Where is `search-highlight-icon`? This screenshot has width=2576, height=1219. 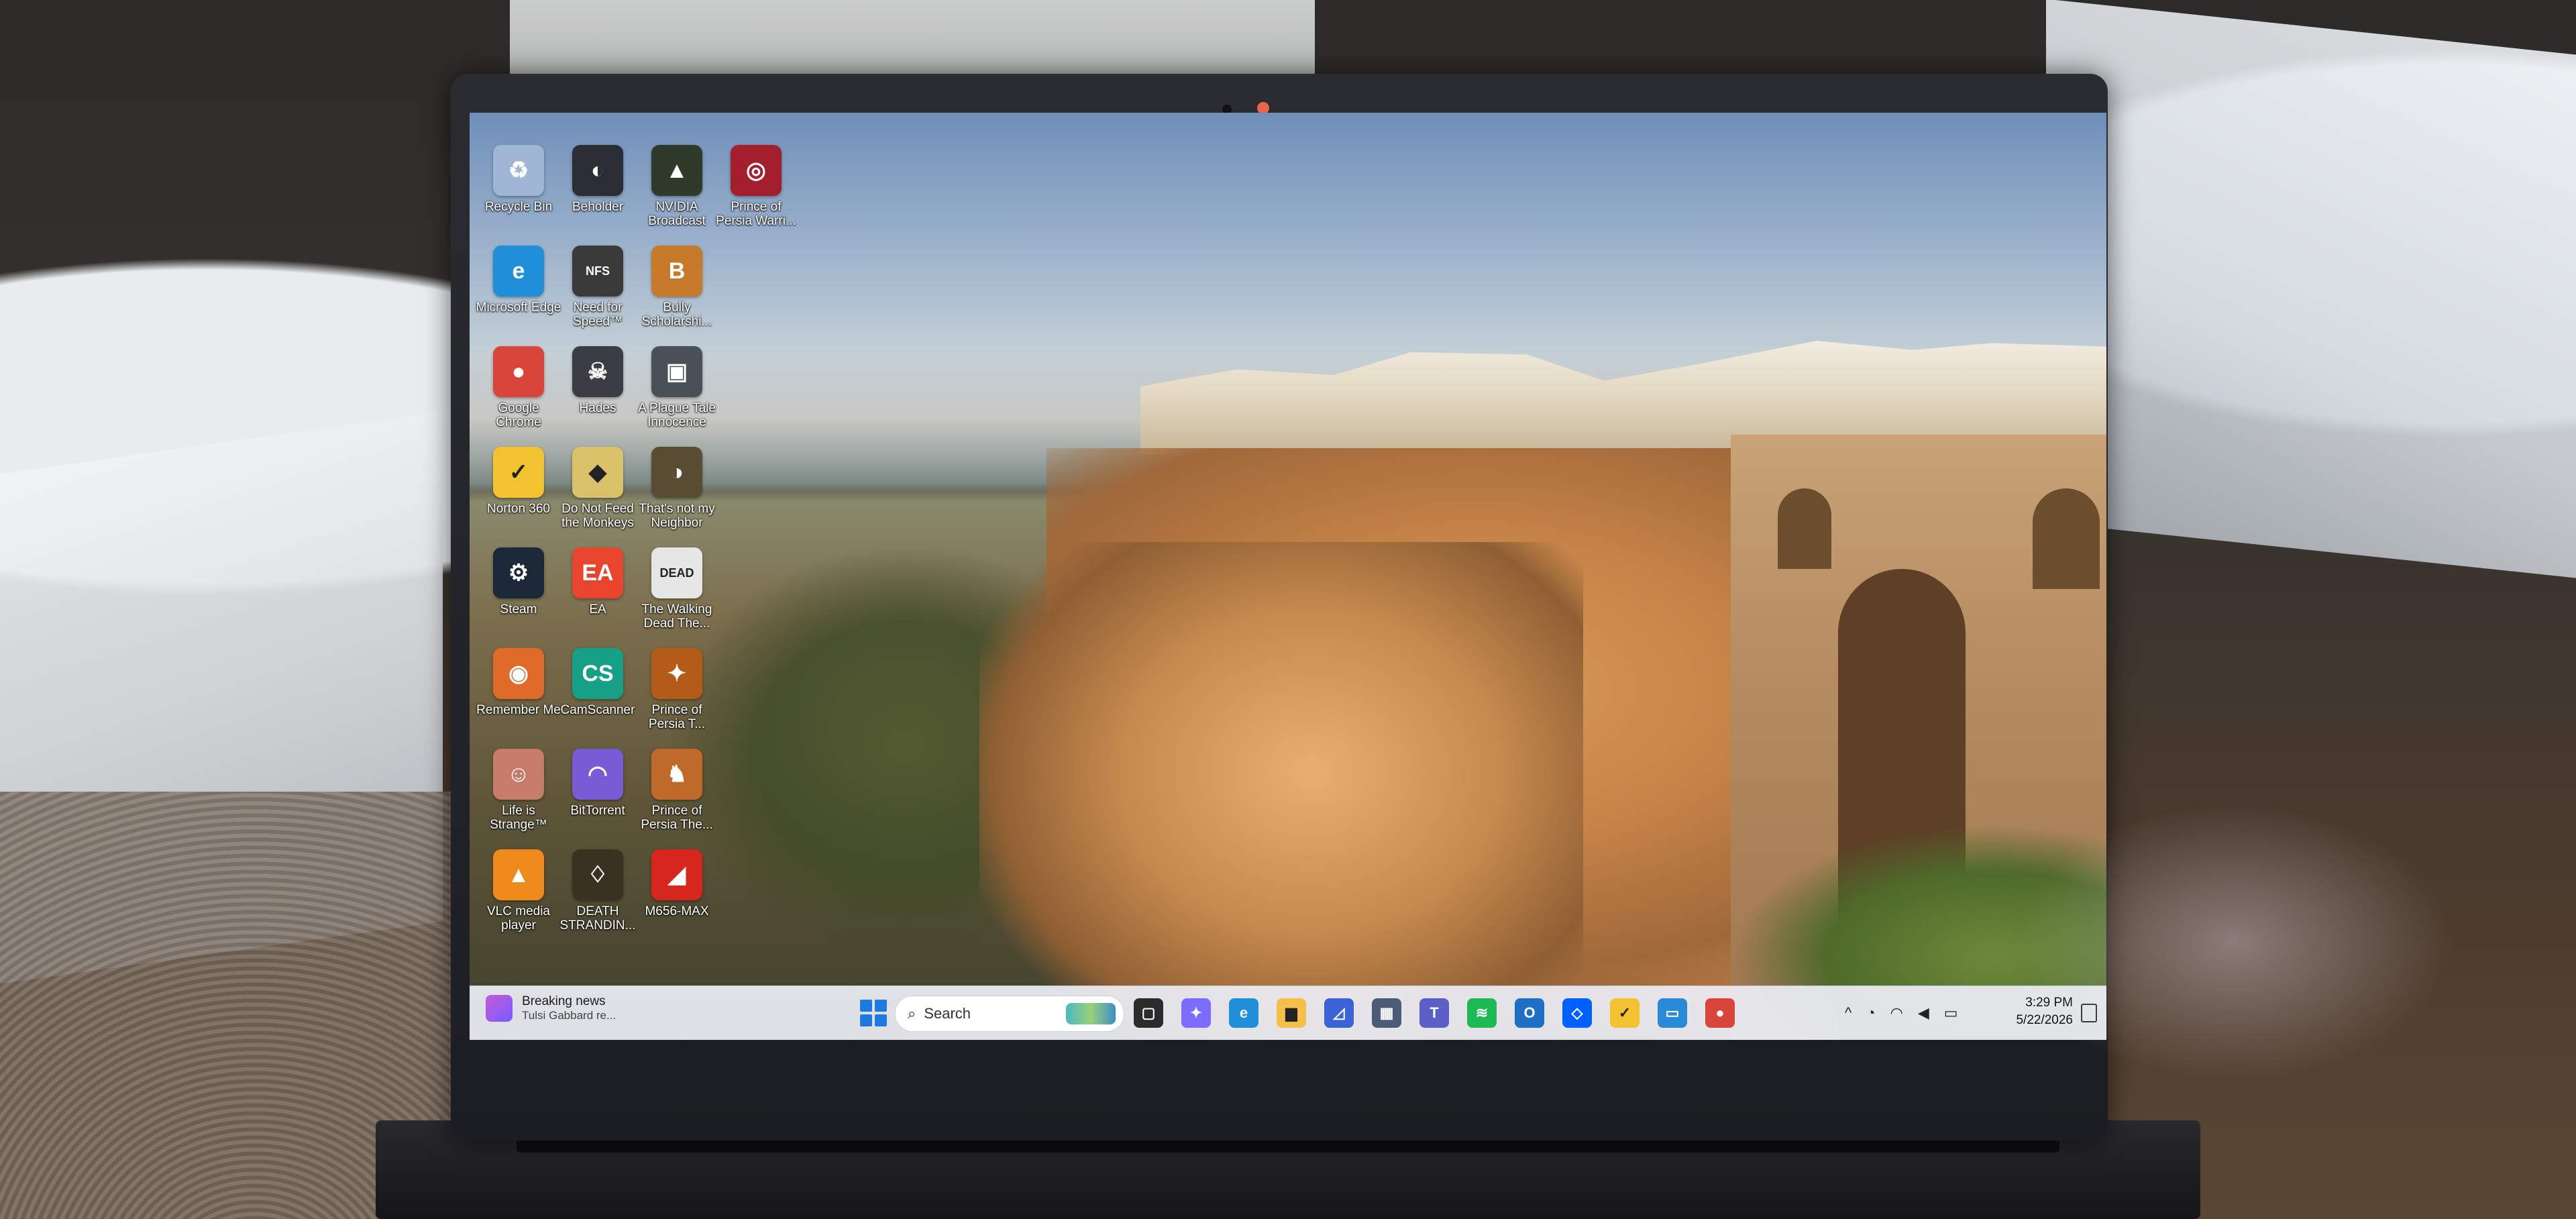 search-highlight-icon is located at coordinates (1091, 1013).